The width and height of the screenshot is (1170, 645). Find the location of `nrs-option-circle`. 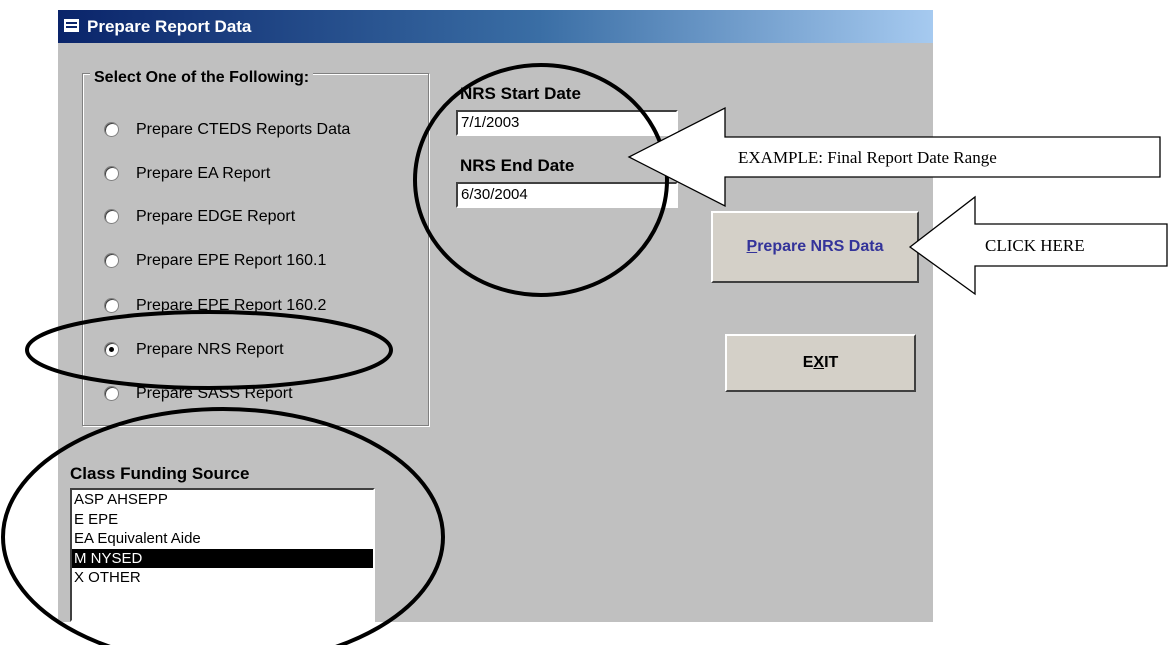

nrs-option-circle is located at coordinates (209, 350).